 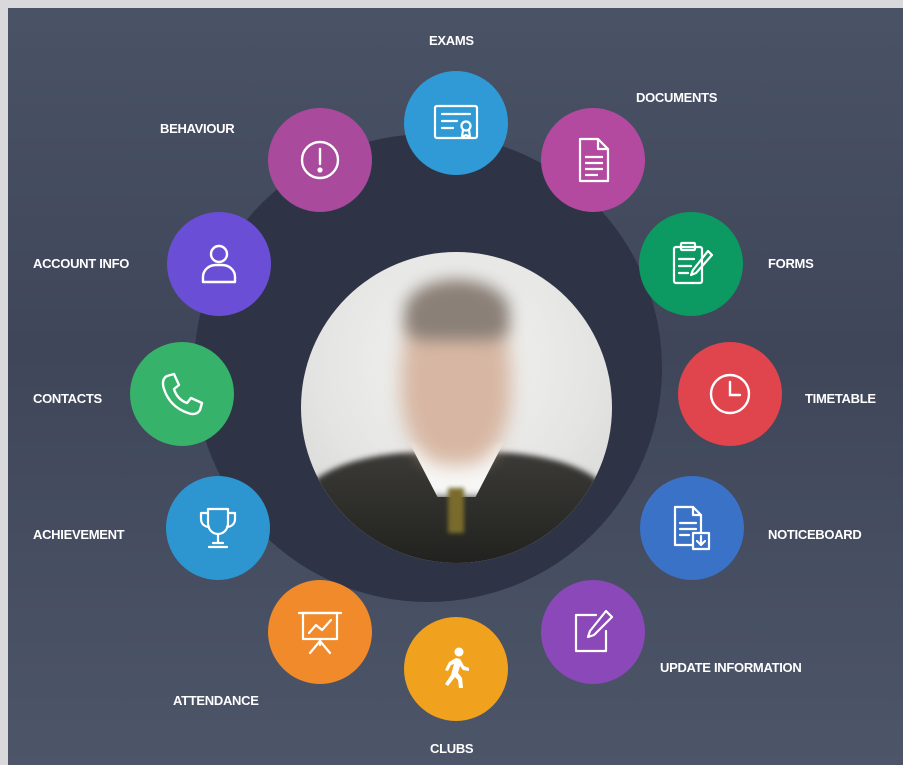 I want to click on phone-icon, so click(x=182, y=394).